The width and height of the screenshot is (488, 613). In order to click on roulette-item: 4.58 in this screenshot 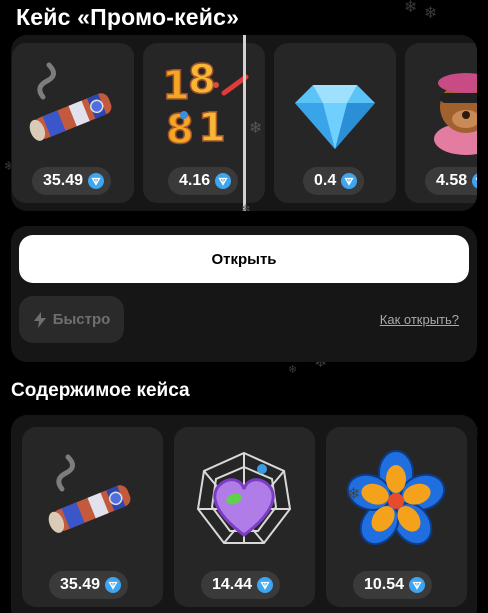, I will do `click(441, 123)`.